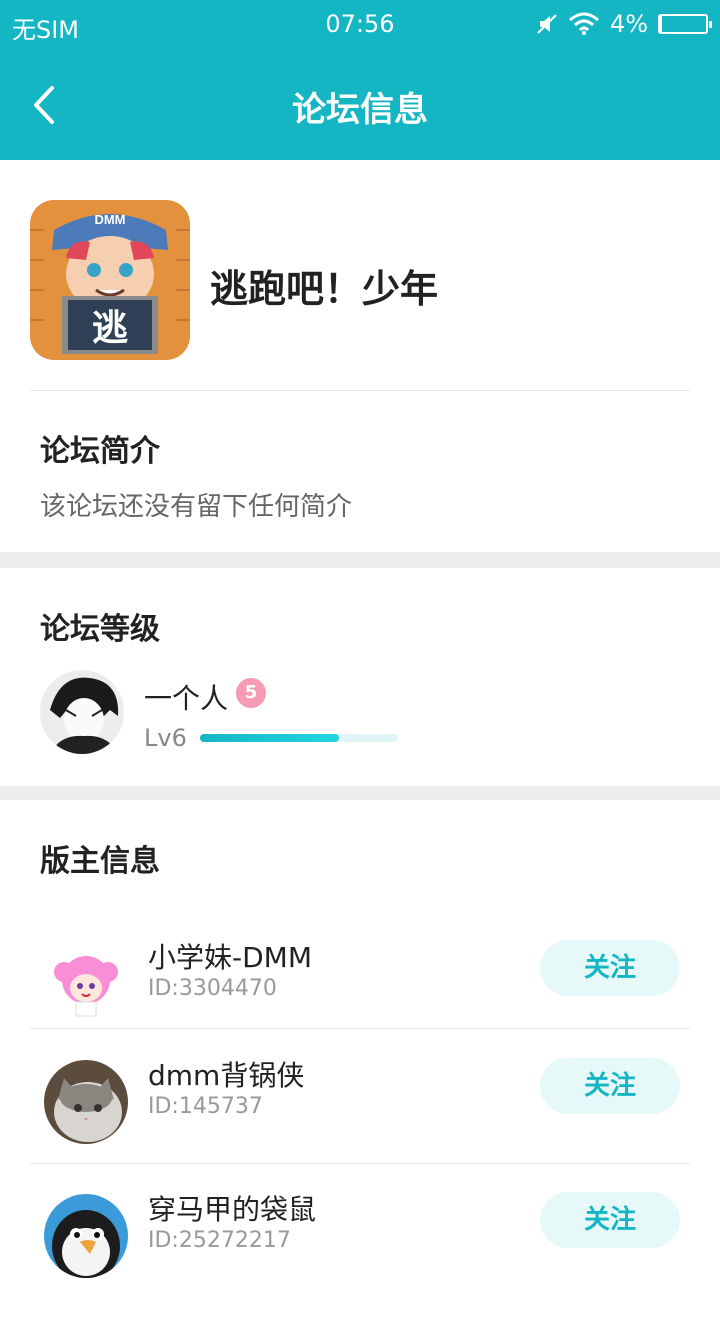 This screenshot has width=720, height=1317. I want to click on level-title: 论坛等级, so click(100, 629).